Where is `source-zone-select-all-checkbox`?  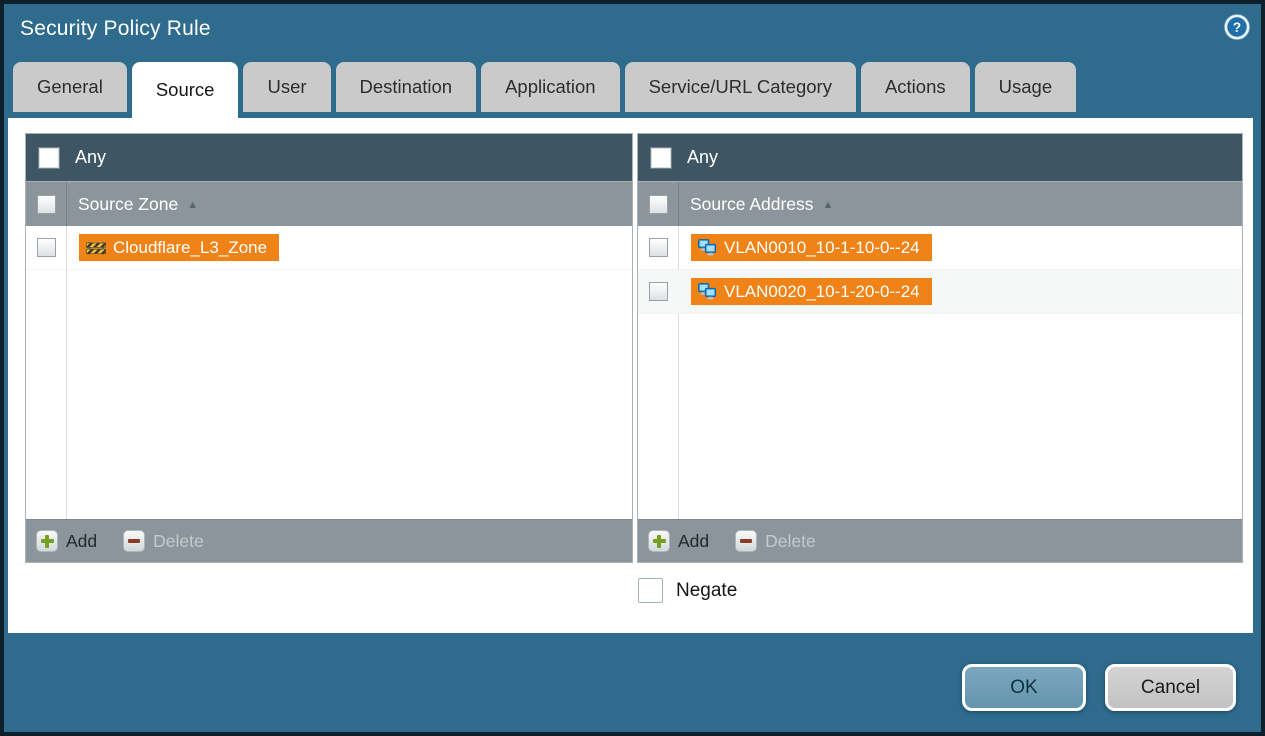 source-zone-select-all-checkbox is located at coordinates (46, 204).